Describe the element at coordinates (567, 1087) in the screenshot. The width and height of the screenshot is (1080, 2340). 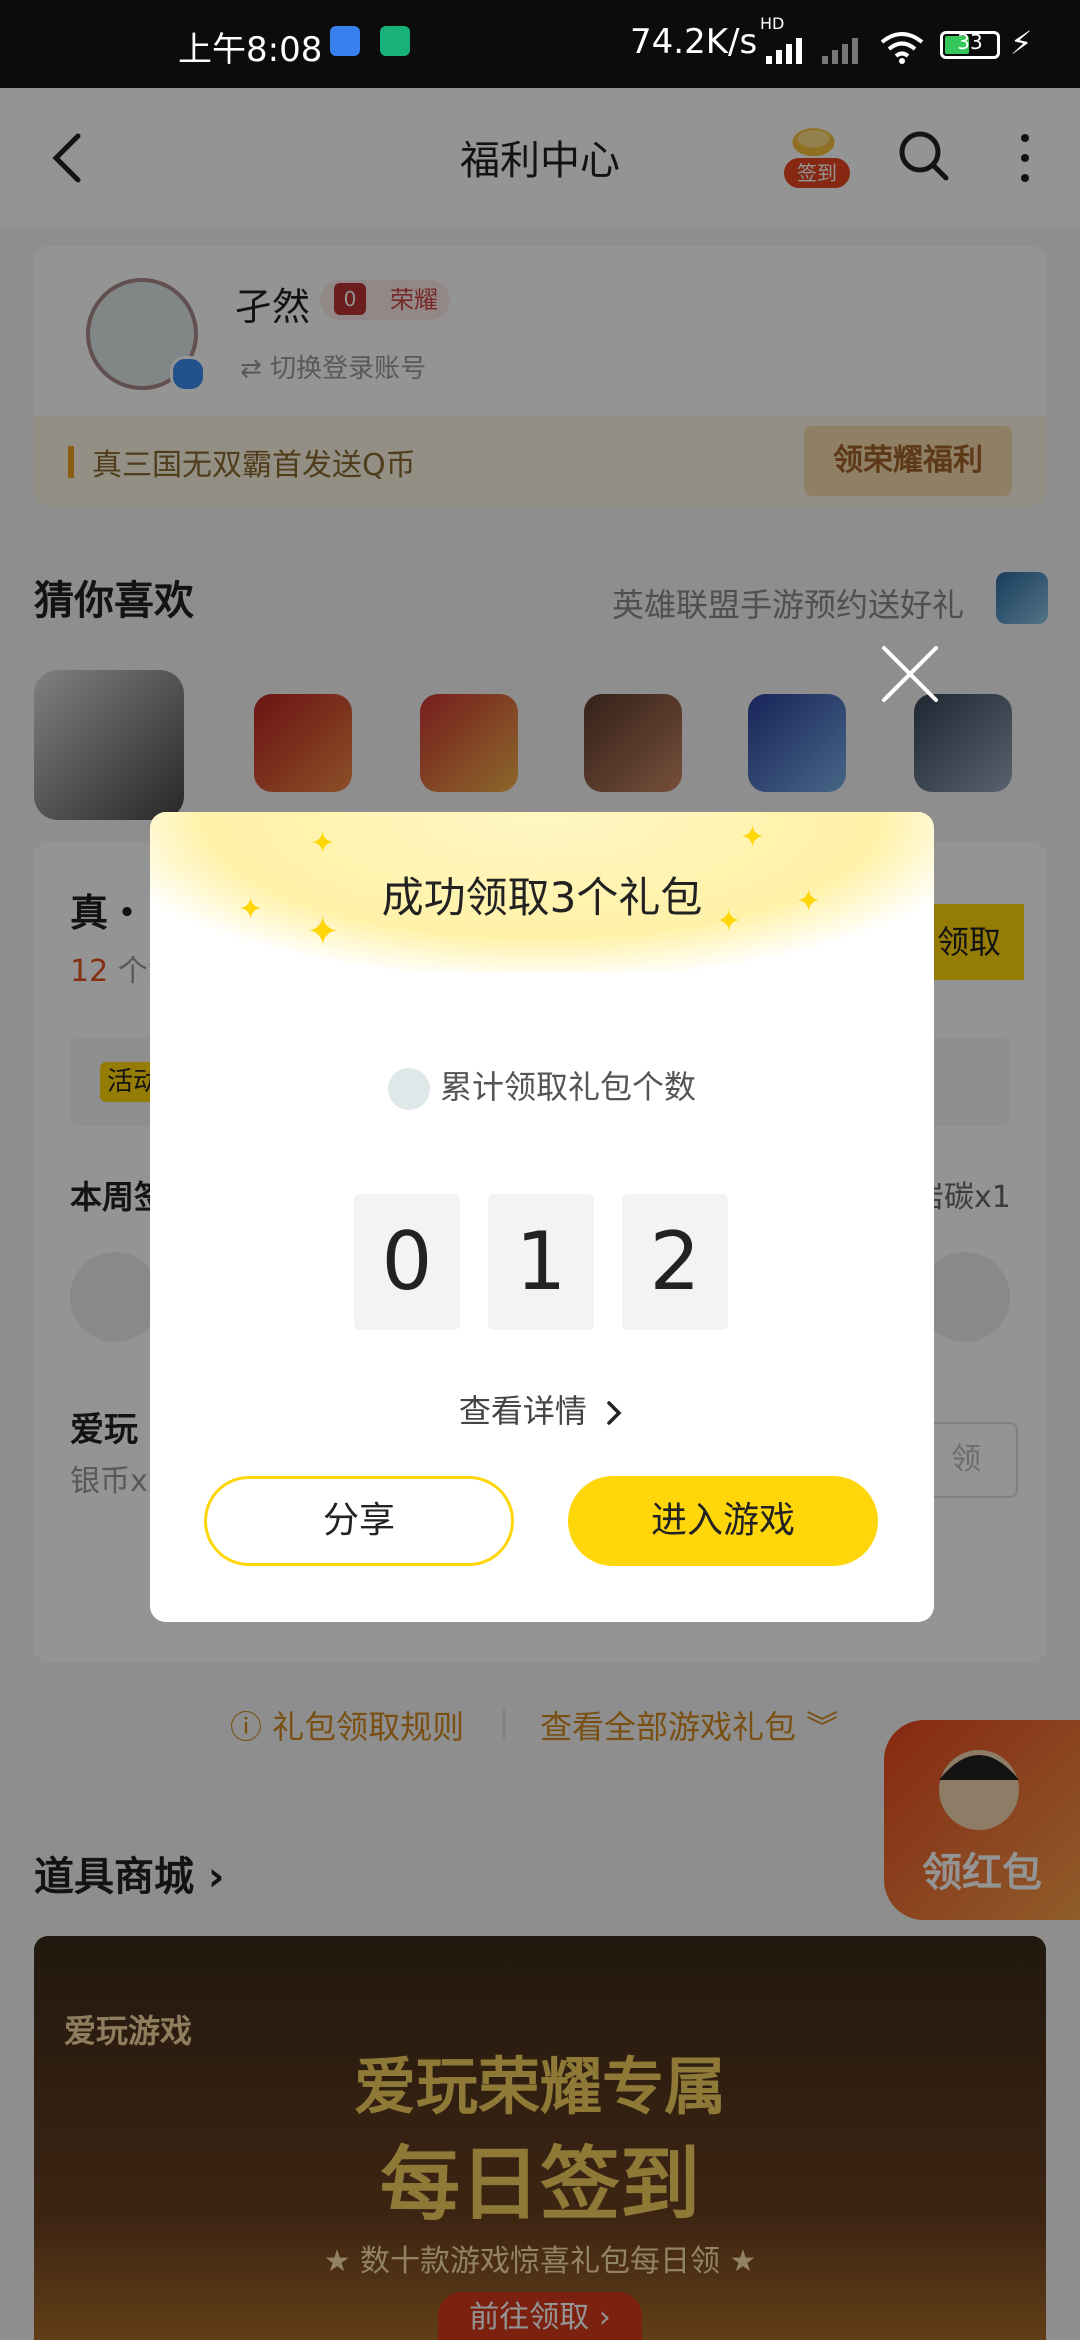
I see `gift-total-label: 累计领取礼包个数` at that location.